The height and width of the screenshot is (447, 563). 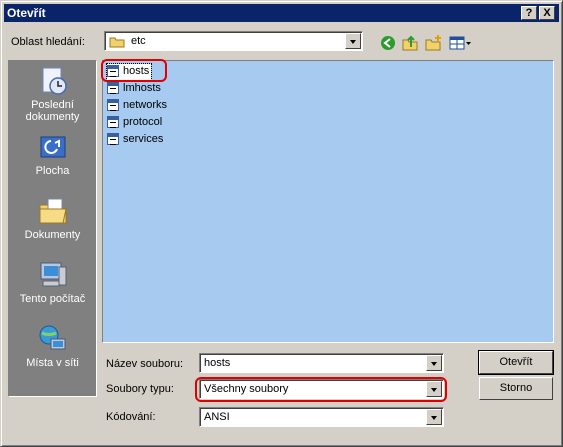 I want to click on file-item-services: services, so click(x=137, y=140).